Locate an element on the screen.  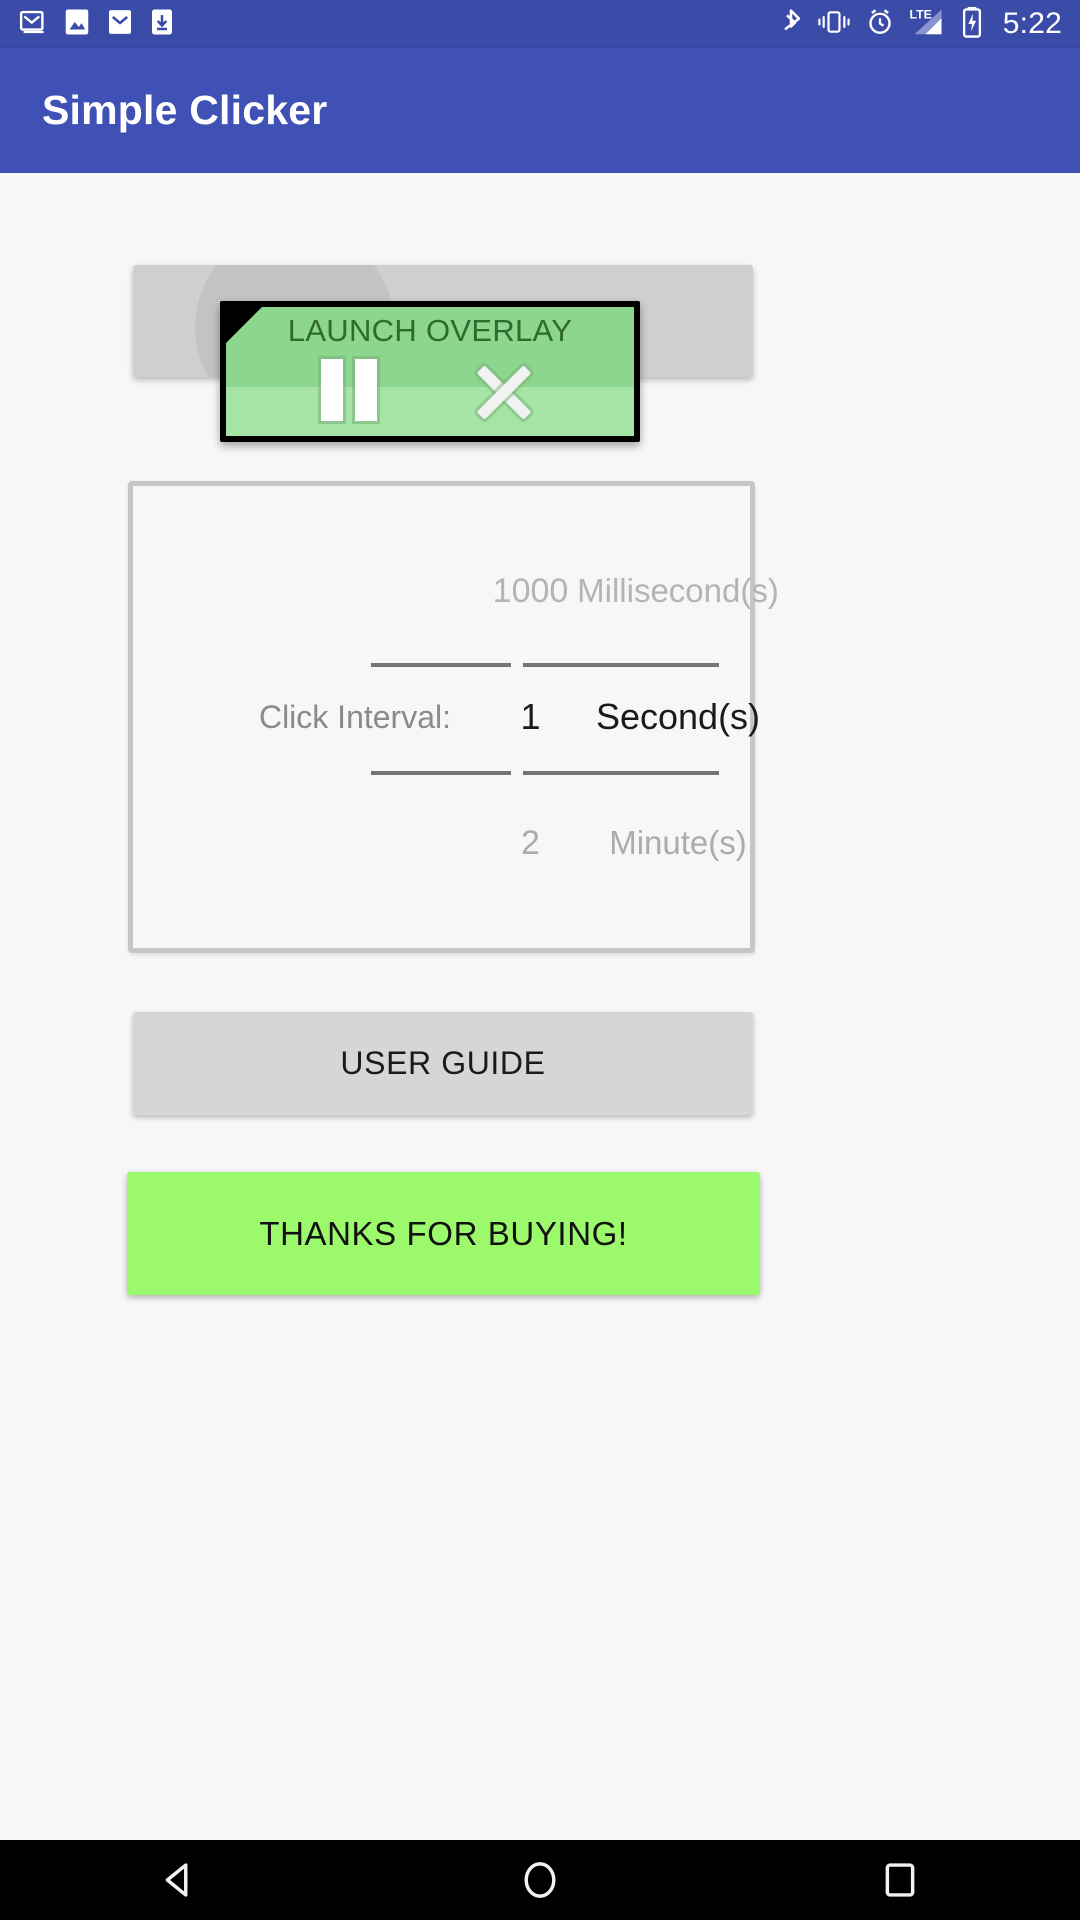
picker-divider-unit-top is located at coordinates (621, 665).